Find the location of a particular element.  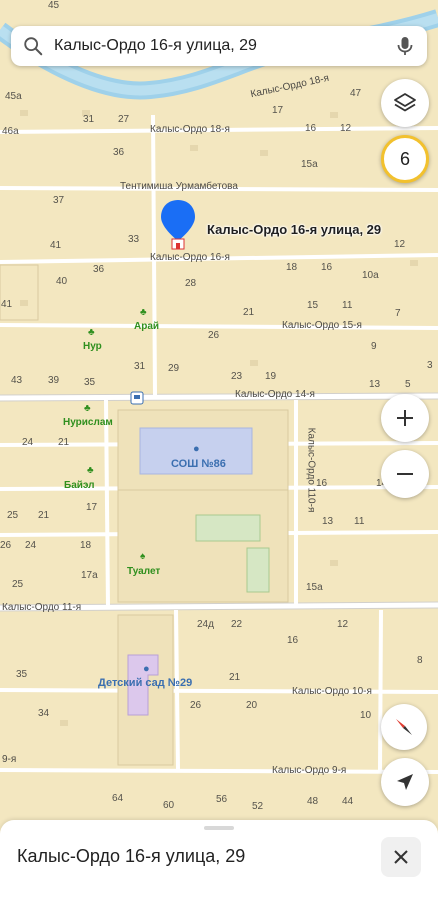

search-input: Калыс-Ордо 16-я улица, 29 is located at coordinates (223, 46).